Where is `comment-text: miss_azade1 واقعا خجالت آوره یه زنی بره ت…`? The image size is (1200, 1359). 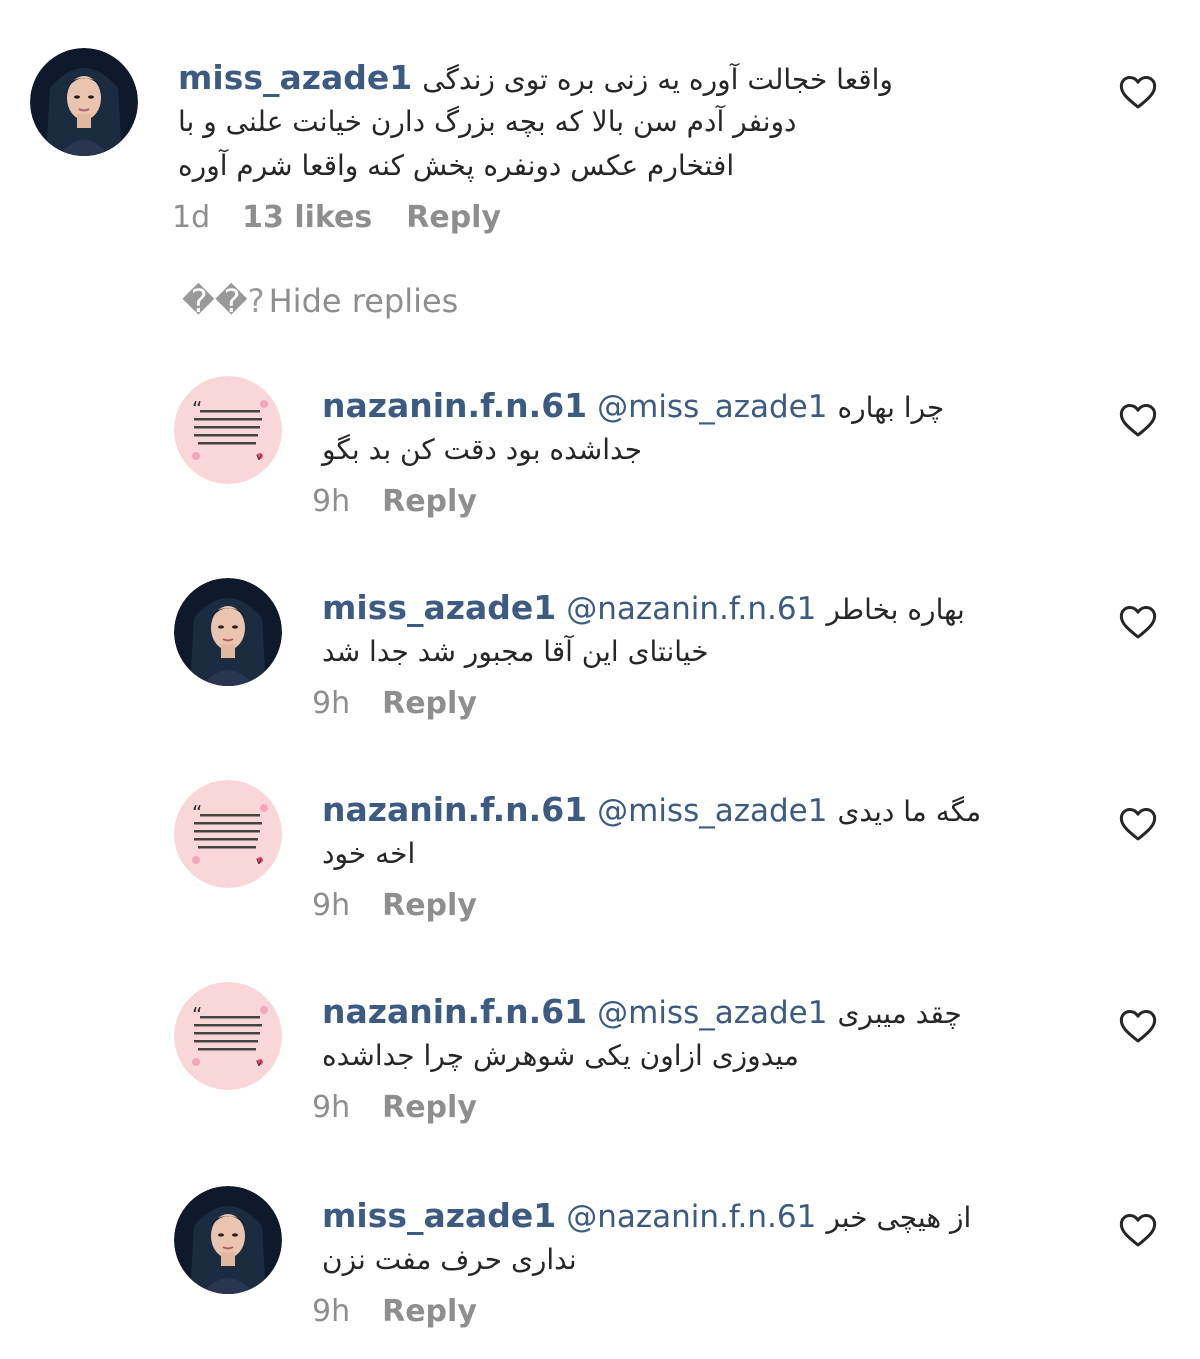
comment-text: miss_azade1 واقعا خجالت آوره یه زنی بره ت… is located at coordinates (535, 122).